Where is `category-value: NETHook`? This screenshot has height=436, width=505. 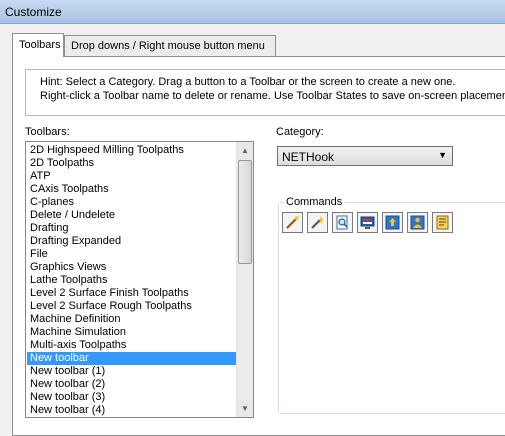
category-value: NETHook is located at coordinates (308, 157).